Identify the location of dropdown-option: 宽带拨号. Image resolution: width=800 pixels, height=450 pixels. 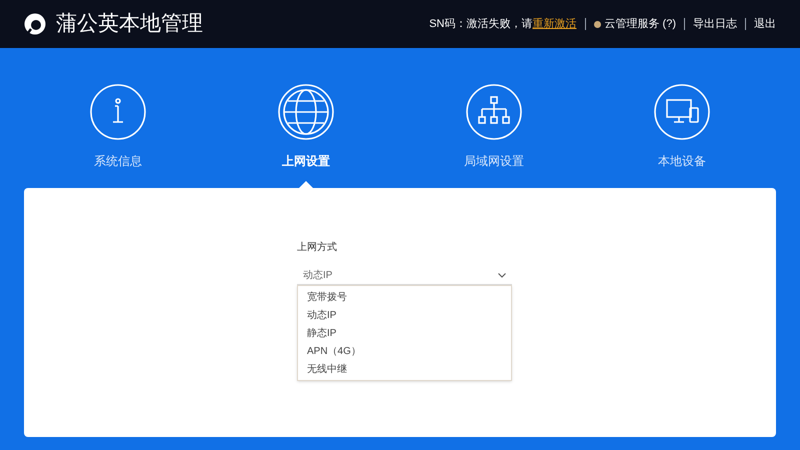
(404, 297).